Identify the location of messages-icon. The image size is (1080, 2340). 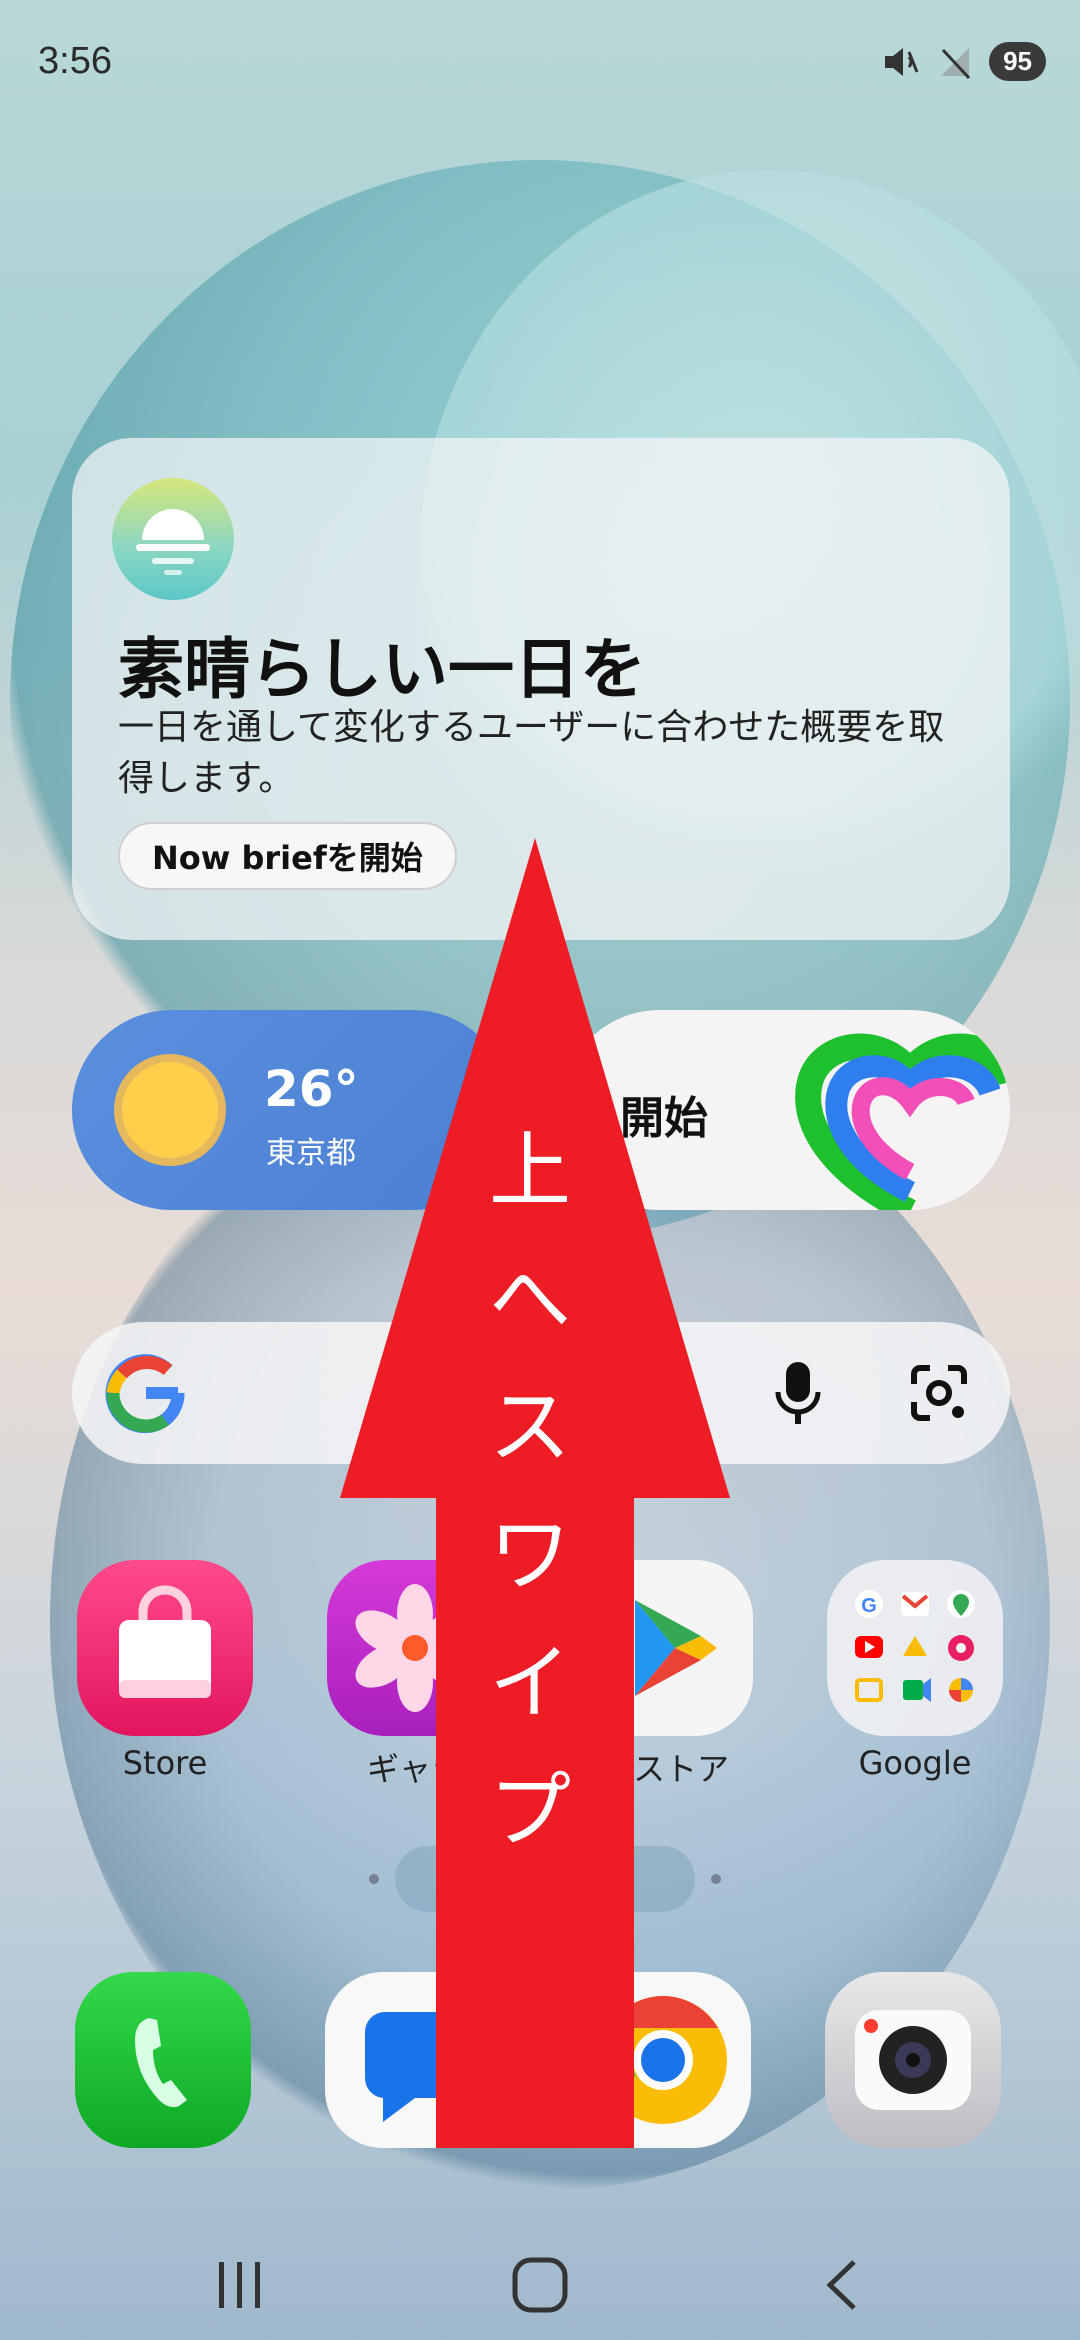
(413, 2060).